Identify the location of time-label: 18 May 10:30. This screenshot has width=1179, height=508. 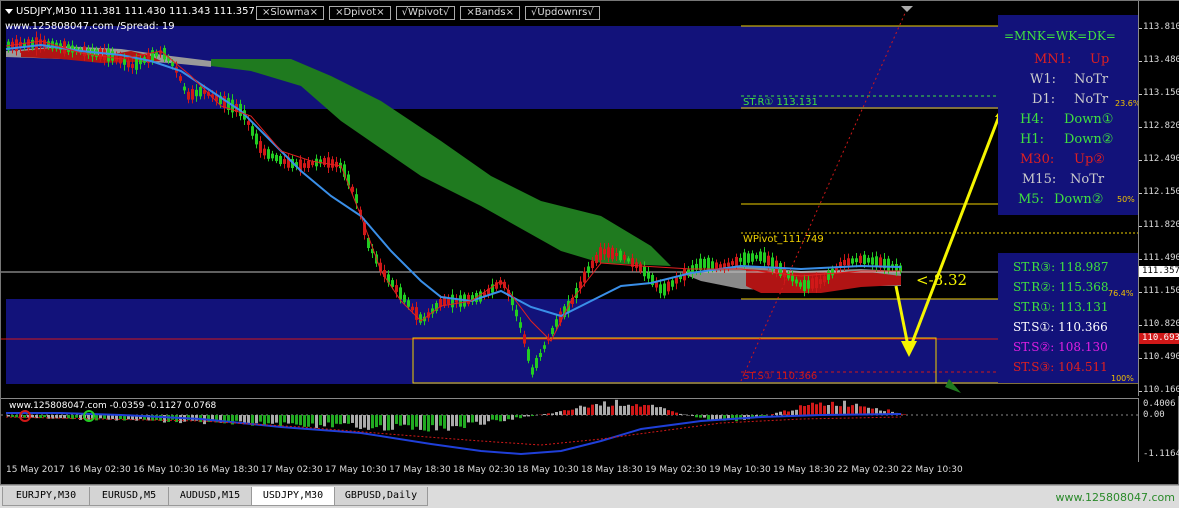
(548, 470).